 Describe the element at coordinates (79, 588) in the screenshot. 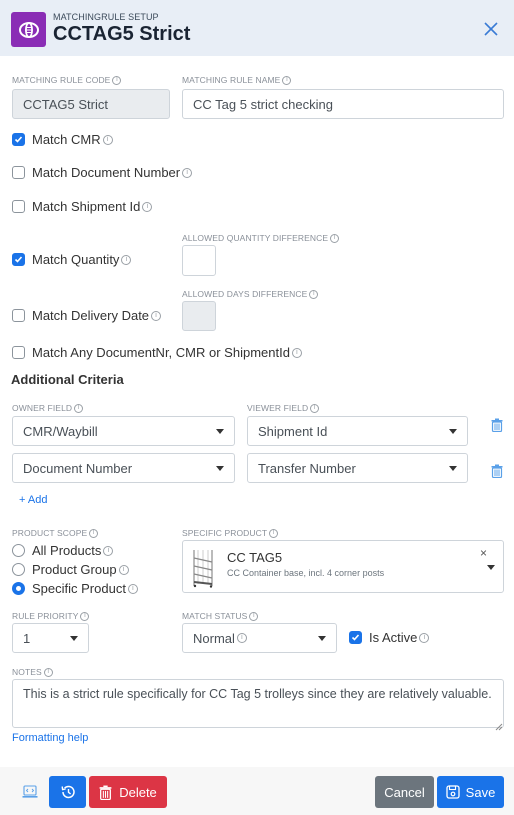

I see `scope-specific-product-label: Specific Product` at that location.